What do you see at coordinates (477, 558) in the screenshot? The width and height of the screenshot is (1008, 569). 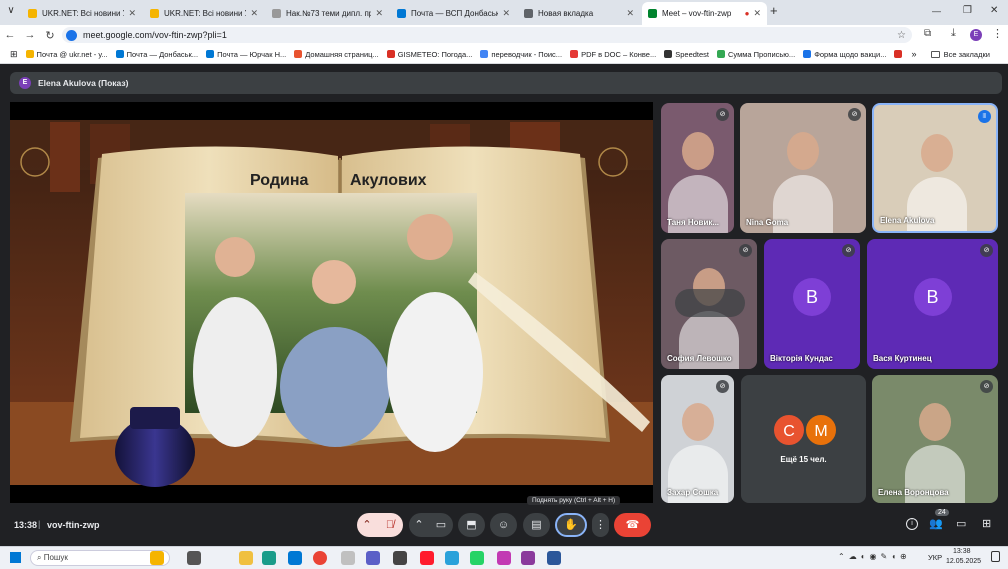 I see `whatsapp-icon` at bounding box center [477, 558].